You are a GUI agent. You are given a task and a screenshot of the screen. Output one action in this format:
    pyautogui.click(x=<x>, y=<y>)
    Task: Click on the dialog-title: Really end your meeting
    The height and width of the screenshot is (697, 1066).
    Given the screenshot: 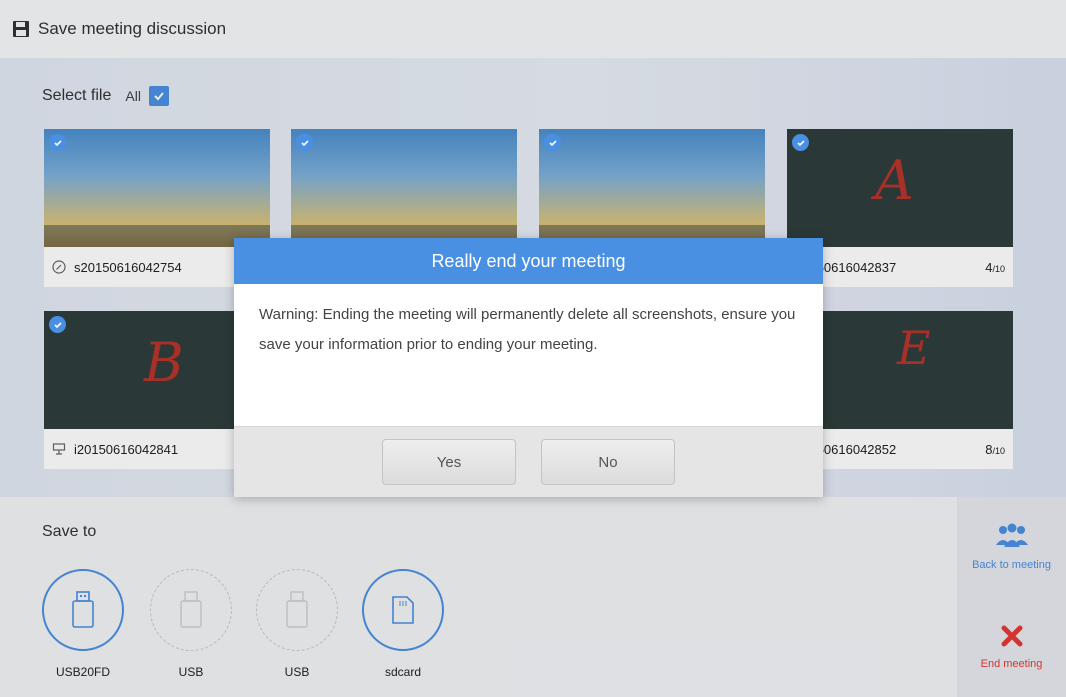 What is the action you would take?
    pyautogui.click(x=528, y=261)
    